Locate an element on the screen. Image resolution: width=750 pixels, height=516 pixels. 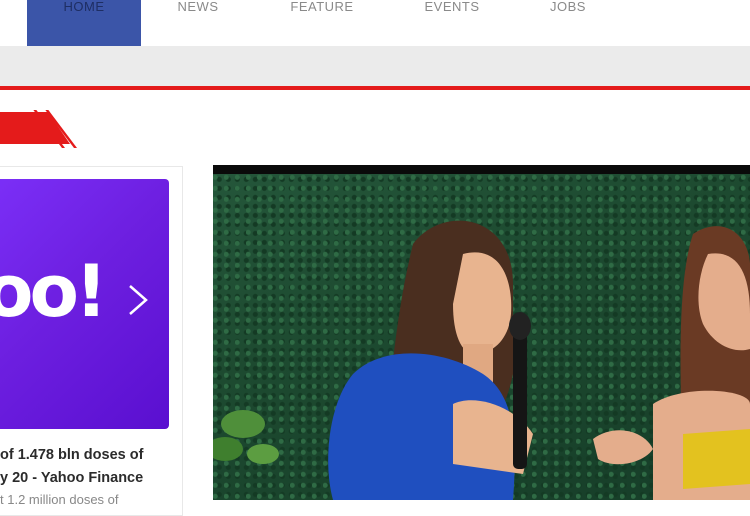
chevron-right-icon is located at coordinates (138, 300).